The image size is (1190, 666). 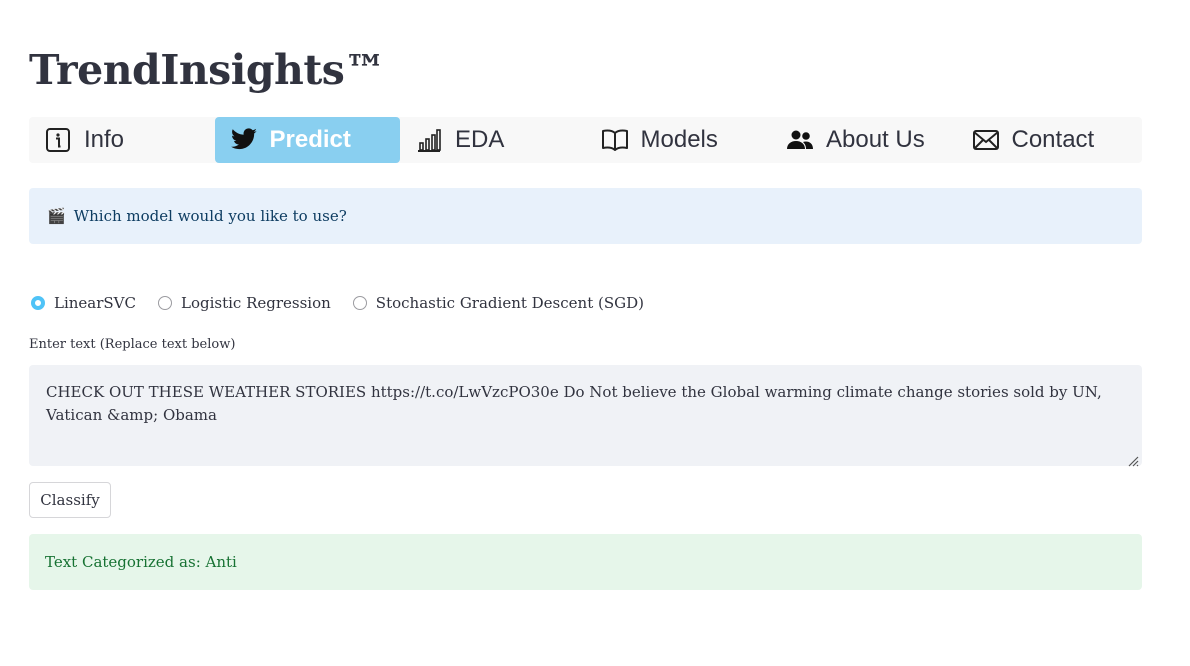 I want to click on info-alert-text: Which model would you like to use?, so click(x=210, y=216).